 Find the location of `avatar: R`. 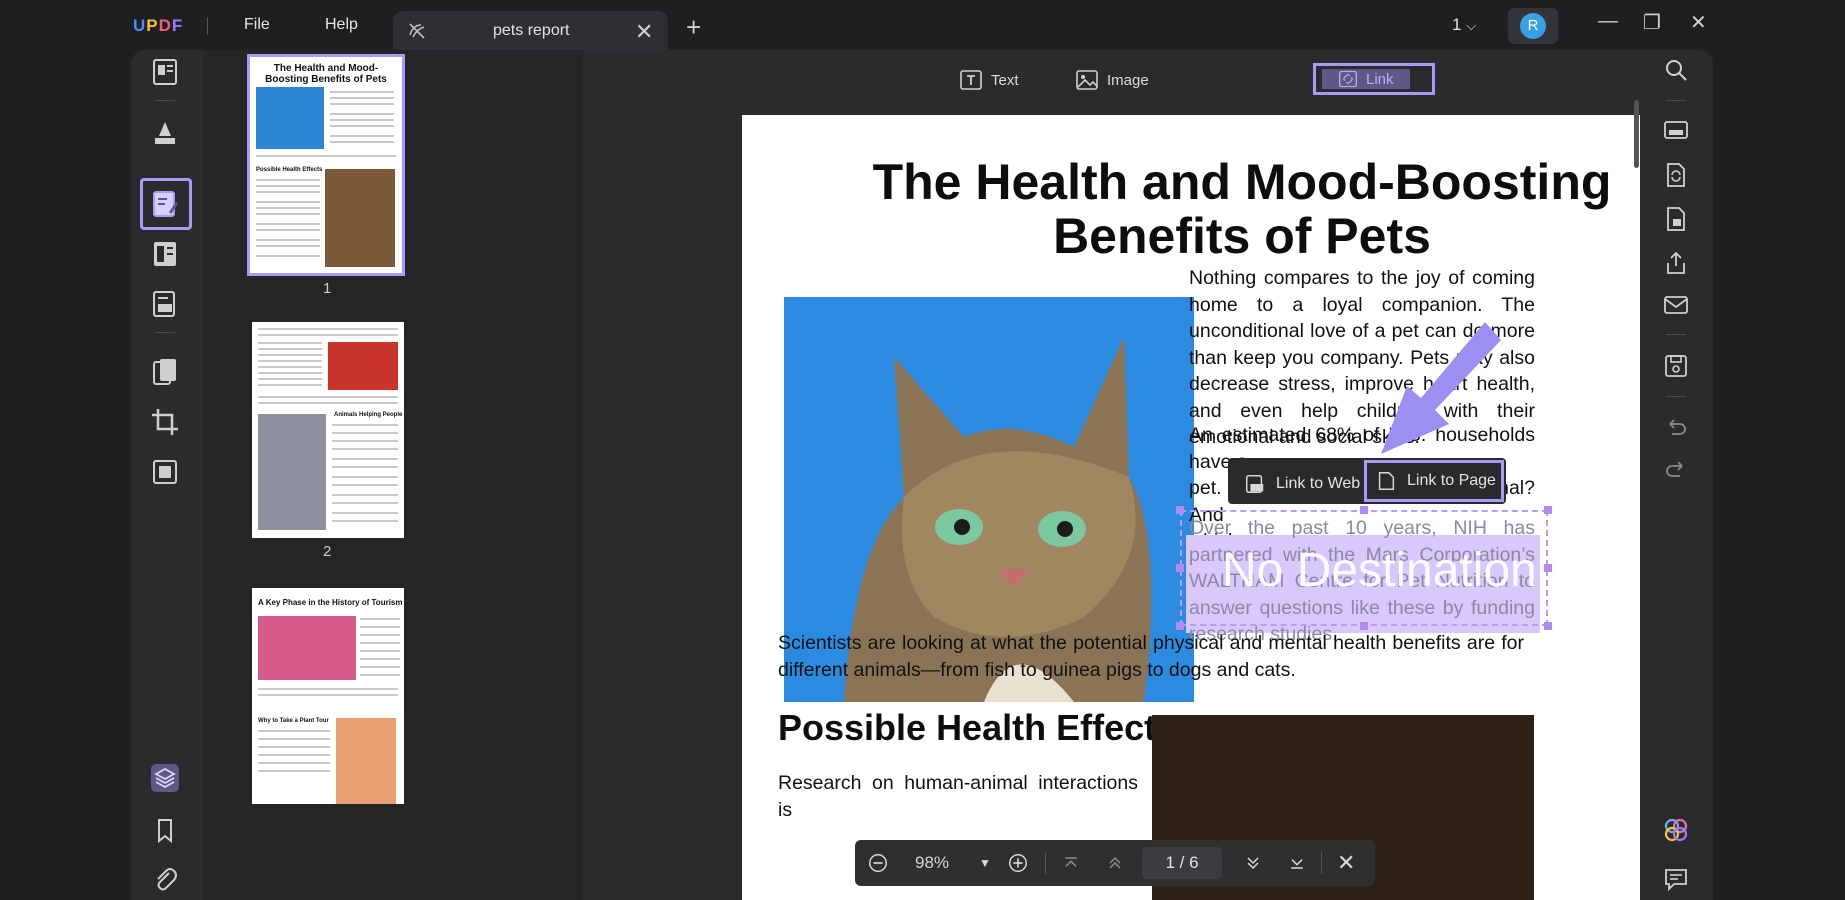

avatar: R is located at coordinates (1533, 26).